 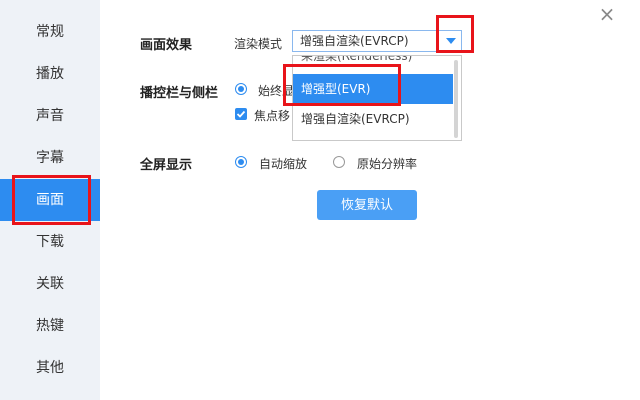 What do you see at coordinates (373, 119) in the screenshot?
I see `dropdown-option-evrcp: 增强自渲染(EVRCP)` at bounding box center [373, 119].